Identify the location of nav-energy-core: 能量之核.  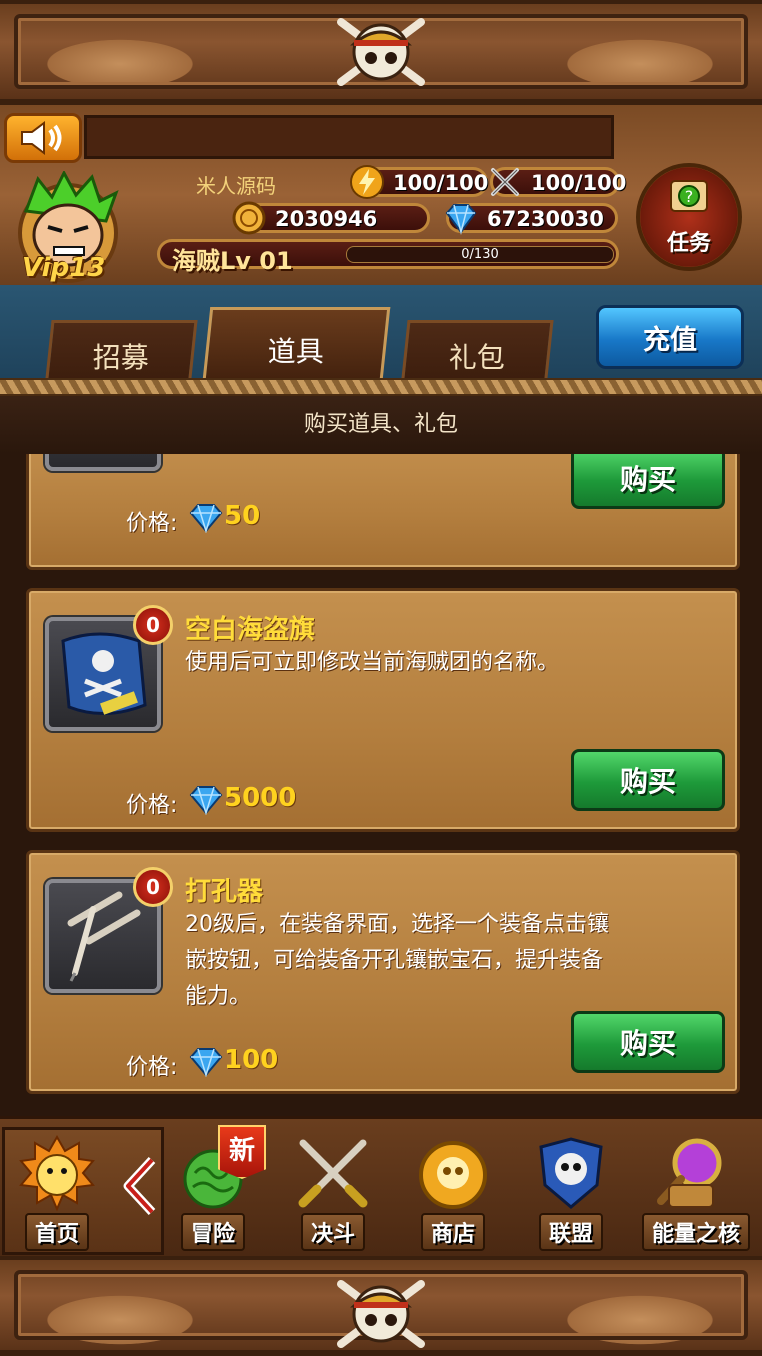
(696, 1190).